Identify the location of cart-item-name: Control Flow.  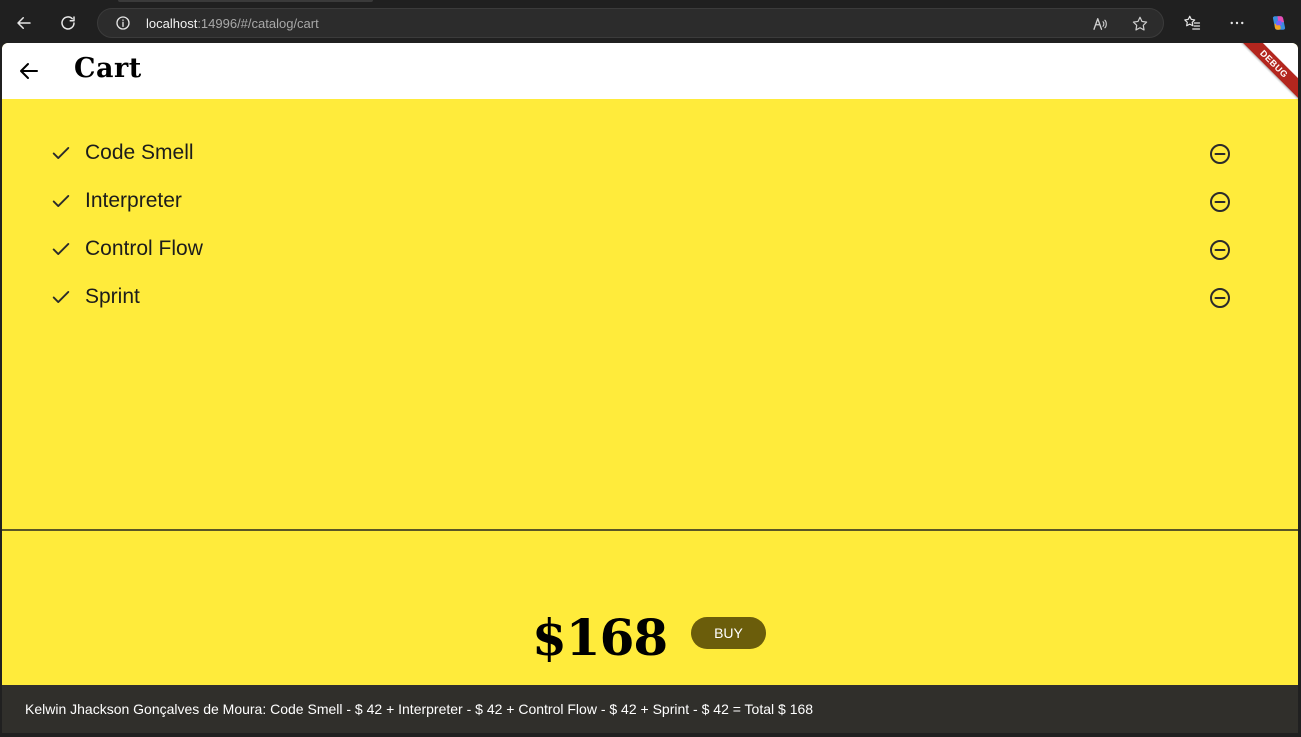
(144, 248).